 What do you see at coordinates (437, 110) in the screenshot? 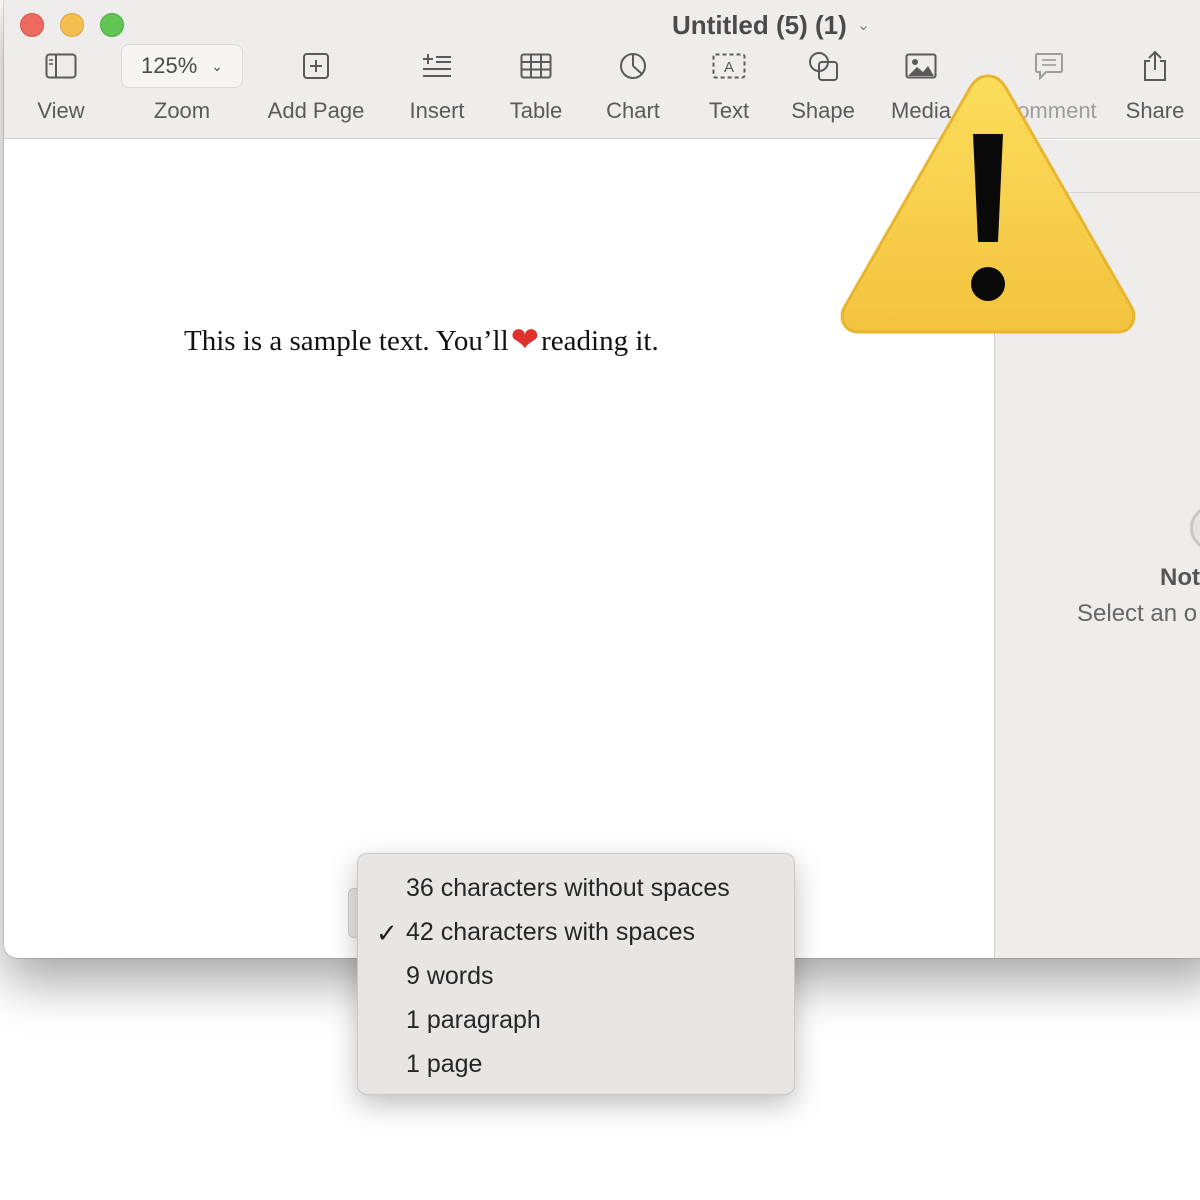
I see `insert-label: Insert` at bounding box center [437, 110].